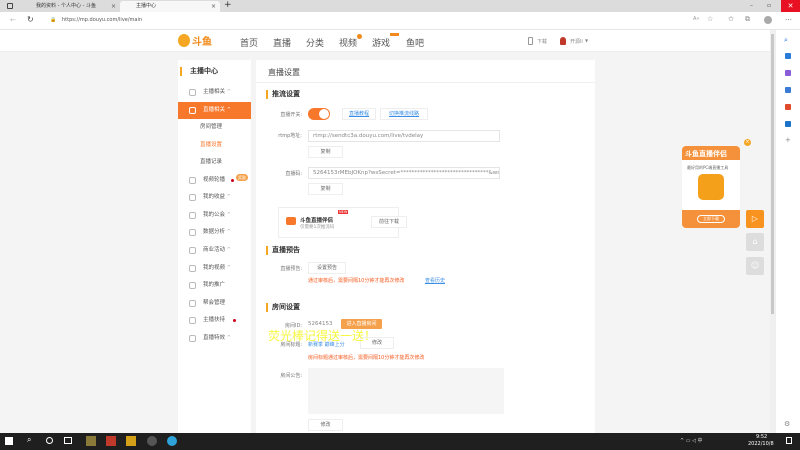  I want to click on sidebar-item-label: 直播记录, so click(211, 162).